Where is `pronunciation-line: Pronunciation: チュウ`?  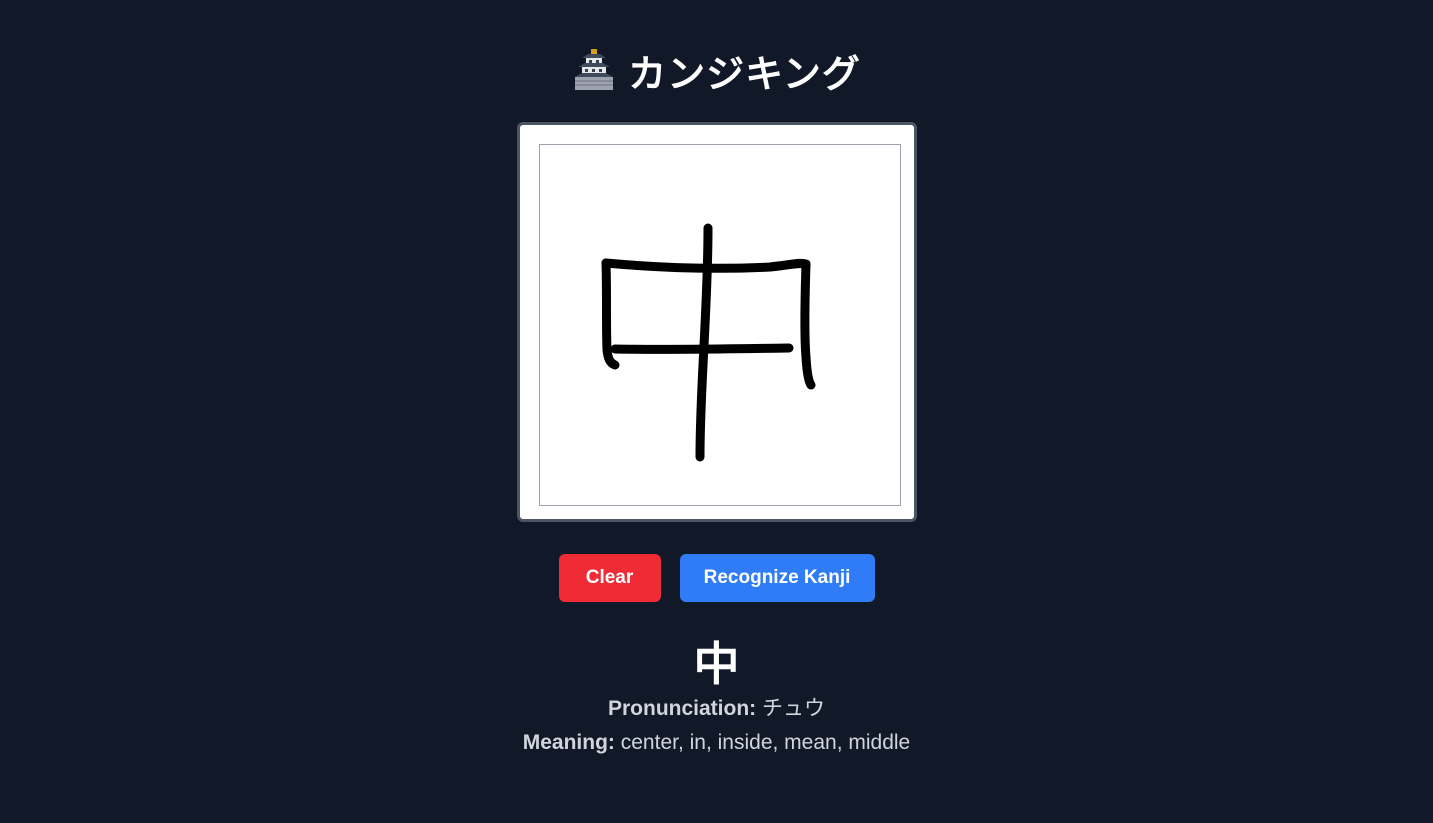 pronunciation-line: Pronunciation: チュウ is located at coordinates (716, 709).